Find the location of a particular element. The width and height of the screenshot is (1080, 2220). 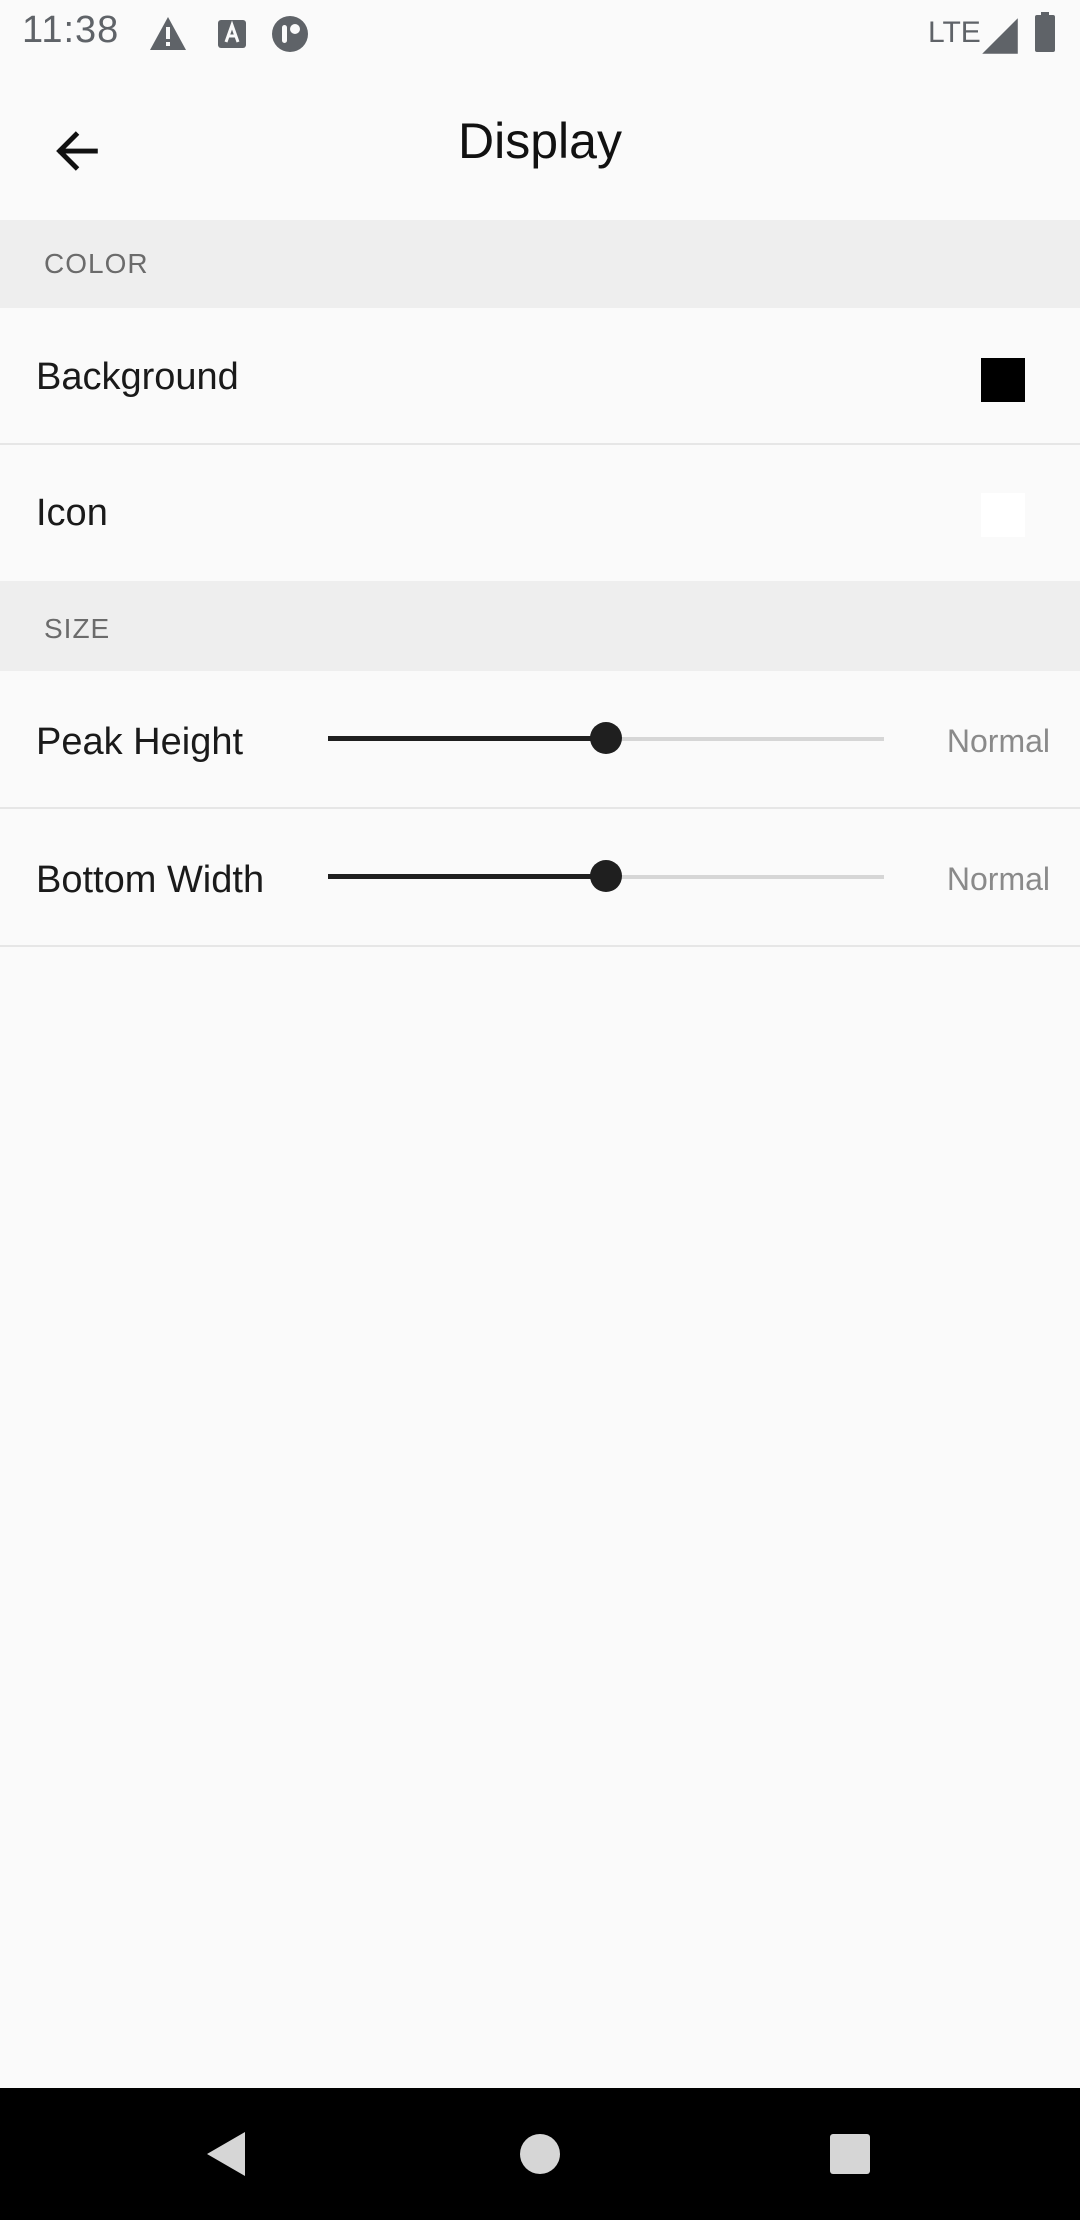

status-bar: 11:38 LTE is located at coordinates (540, 33).